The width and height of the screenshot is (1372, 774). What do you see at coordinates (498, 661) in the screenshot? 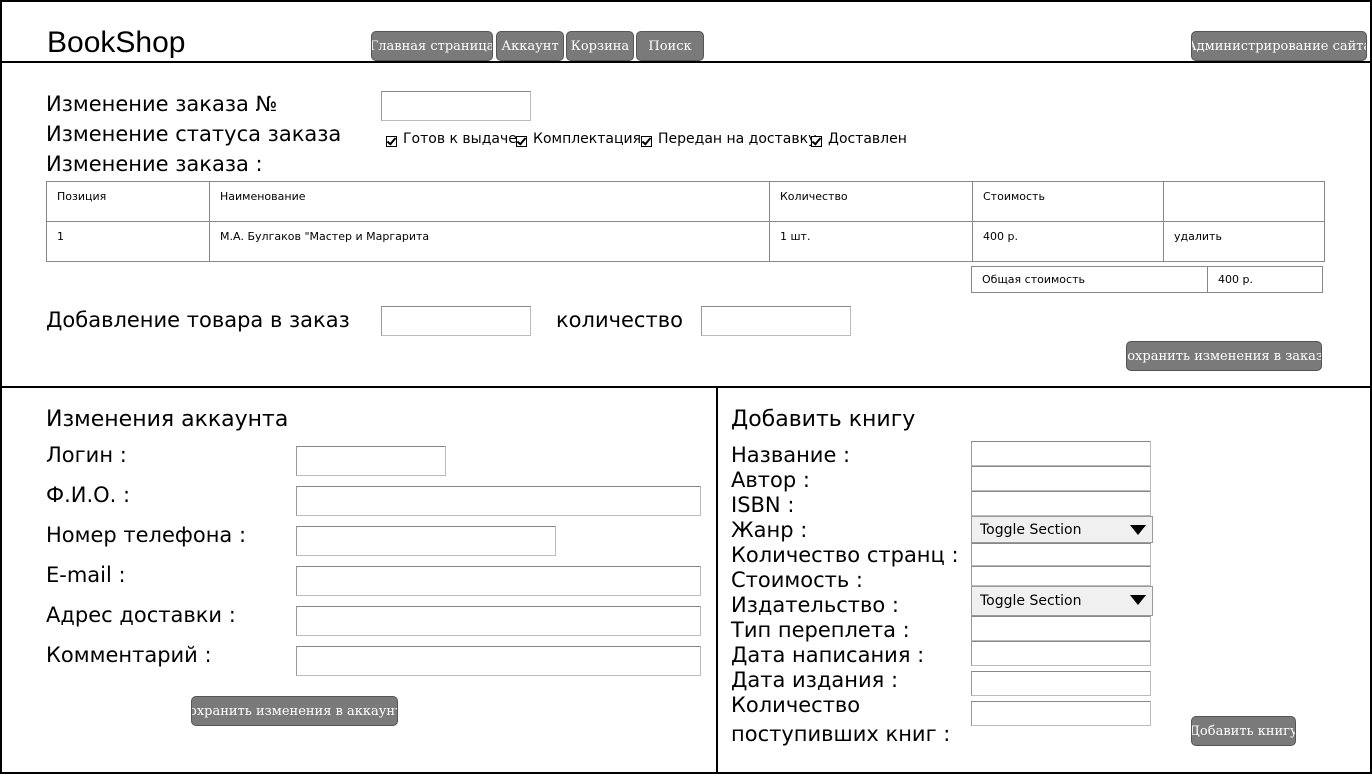
I see `comment-input` at bounding box center [498, 661].